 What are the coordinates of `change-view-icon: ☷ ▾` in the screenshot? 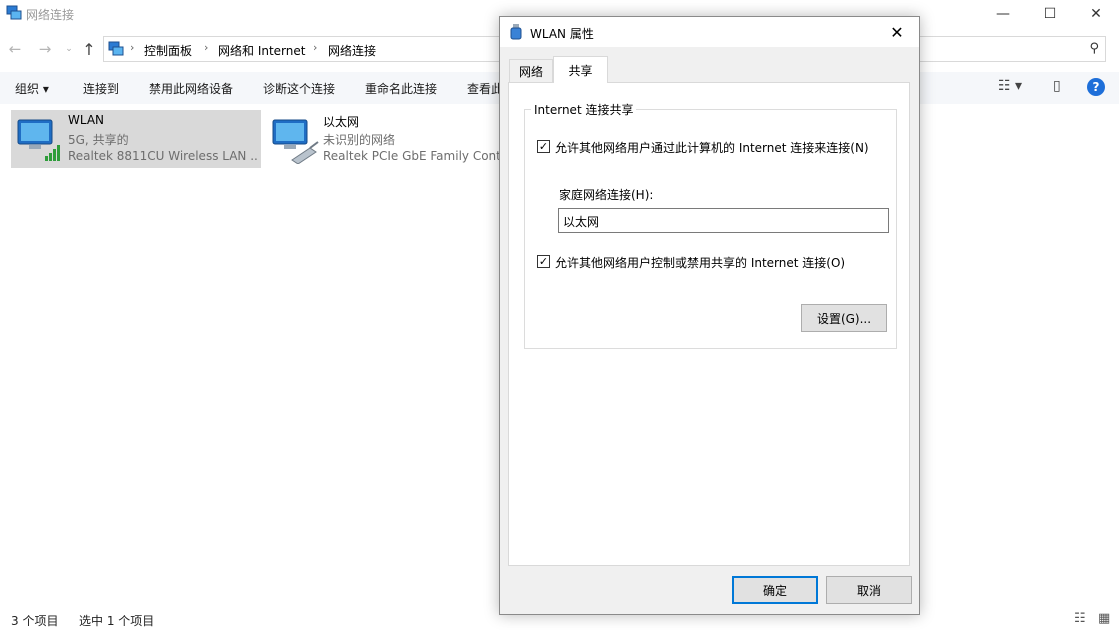 It's located at (1010, 86).